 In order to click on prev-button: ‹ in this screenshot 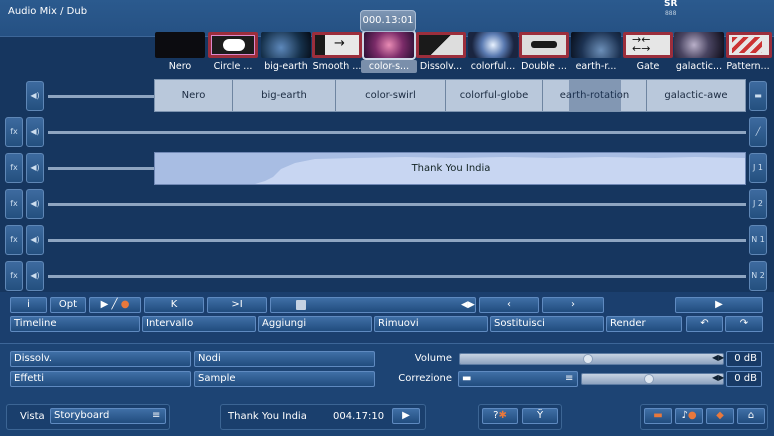, I will do `click(509, 305)`.